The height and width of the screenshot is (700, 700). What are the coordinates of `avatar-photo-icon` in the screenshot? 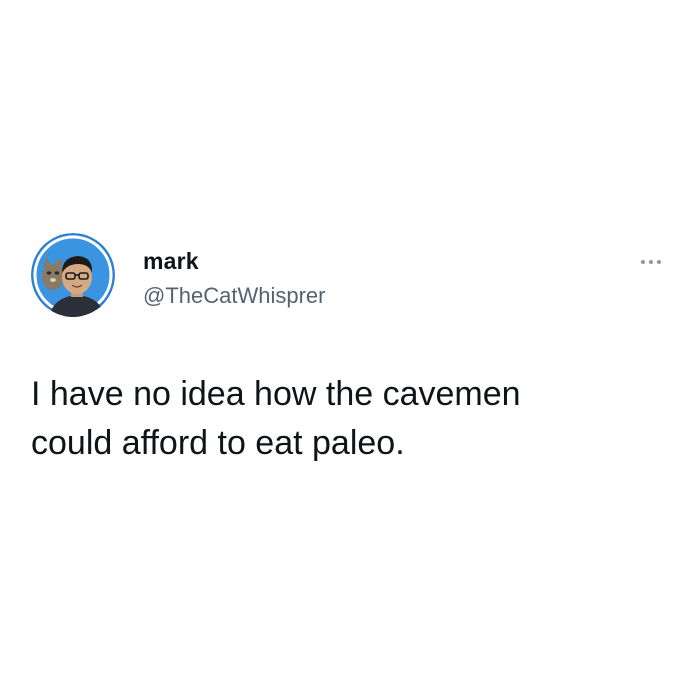 It's located at (73, 275).